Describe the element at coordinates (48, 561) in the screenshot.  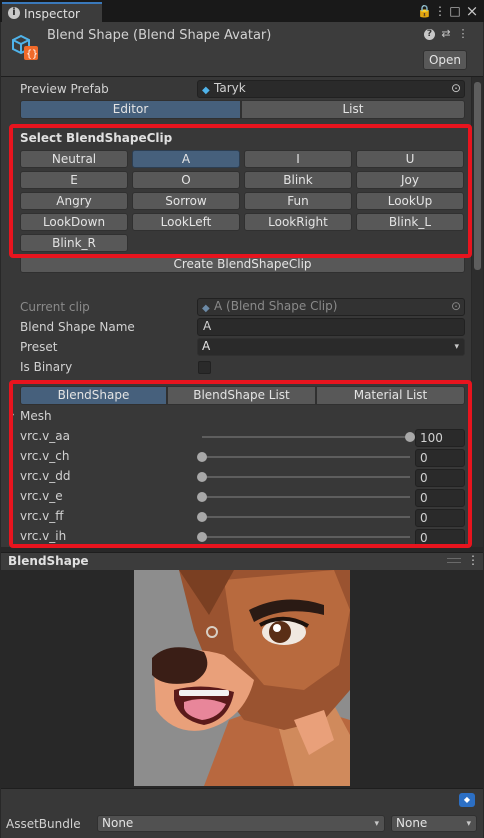
I see `preview-title: BlendShape` at that location.